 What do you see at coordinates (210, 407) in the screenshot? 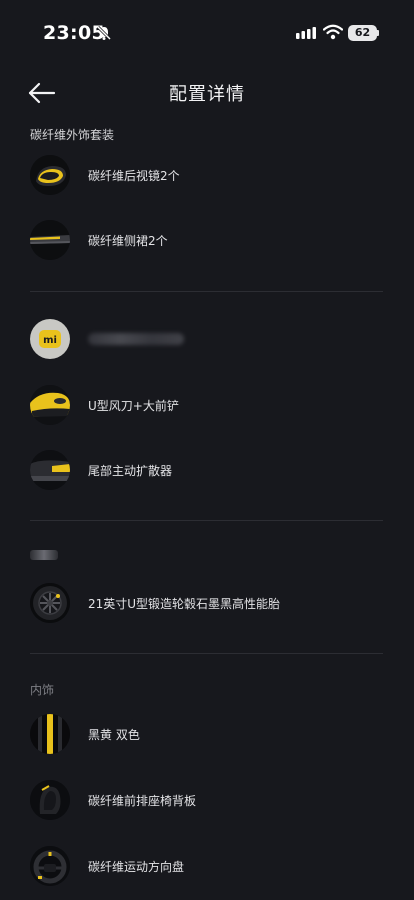
I see `list-item: U型风刀+大前铲` at bounding box center [210, 407].